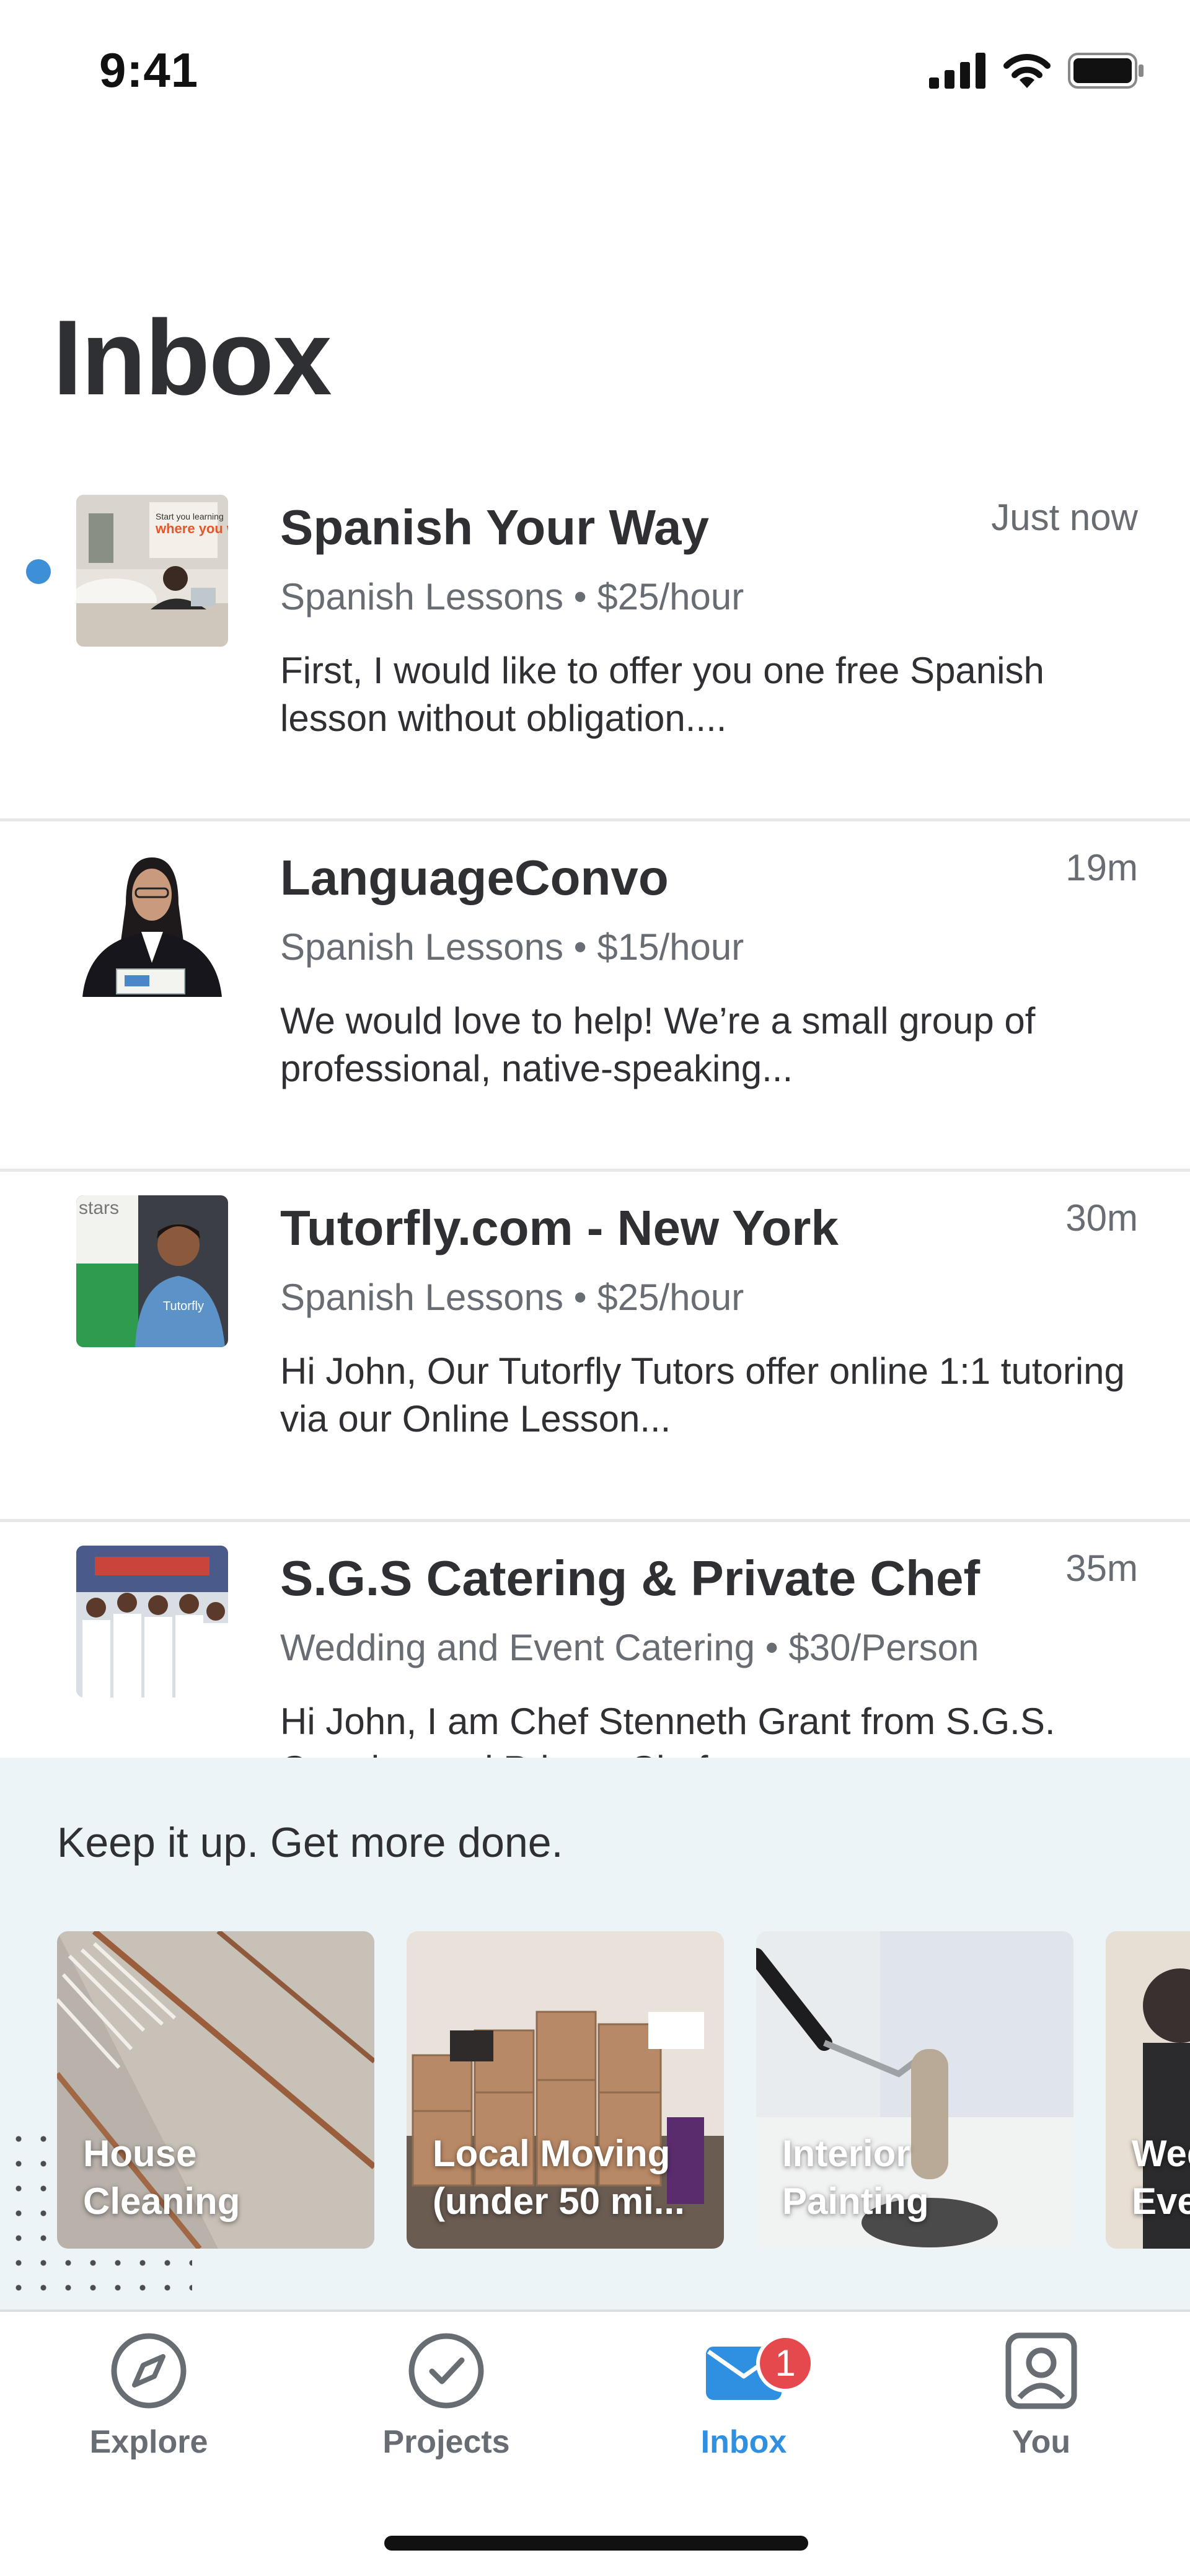 The width and height of the screenshot is (1190, 2576). What do you see at coordinates (559, 1227) in the screenshot?
I see `pro-name: Tutorfly.com - New York` at bounding box center [559, 1227].